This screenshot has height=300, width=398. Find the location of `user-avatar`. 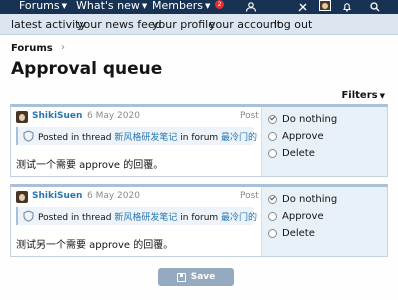

user-avatar is located at coordinates (325, 5).